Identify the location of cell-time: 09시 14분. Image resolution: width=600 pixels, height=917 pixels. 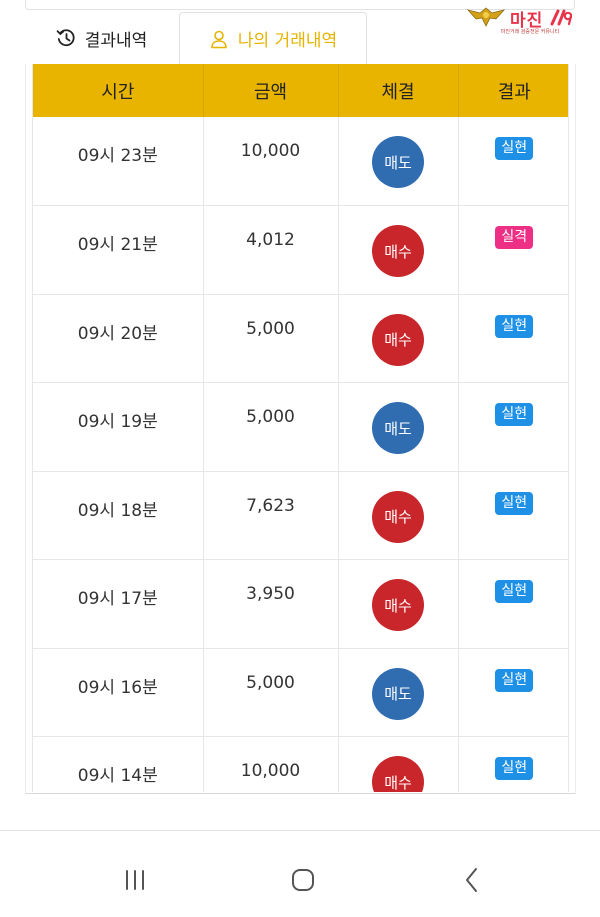
(118, 764).